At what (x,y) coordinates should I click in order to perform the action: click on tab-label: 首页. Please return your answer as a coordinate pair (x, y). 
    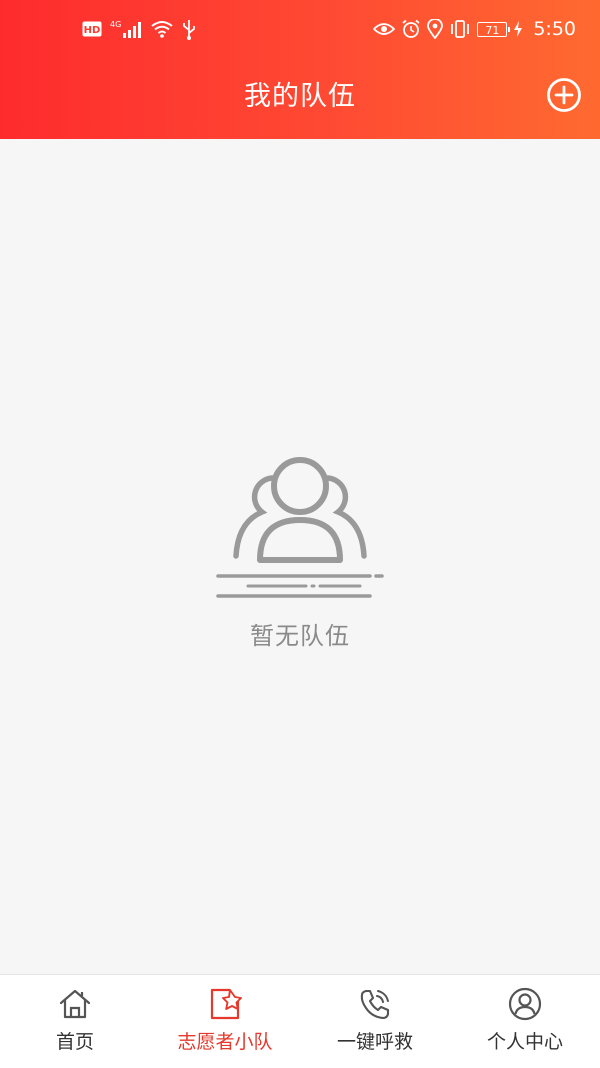
    Looking at the image, I should click on (74, 1042).